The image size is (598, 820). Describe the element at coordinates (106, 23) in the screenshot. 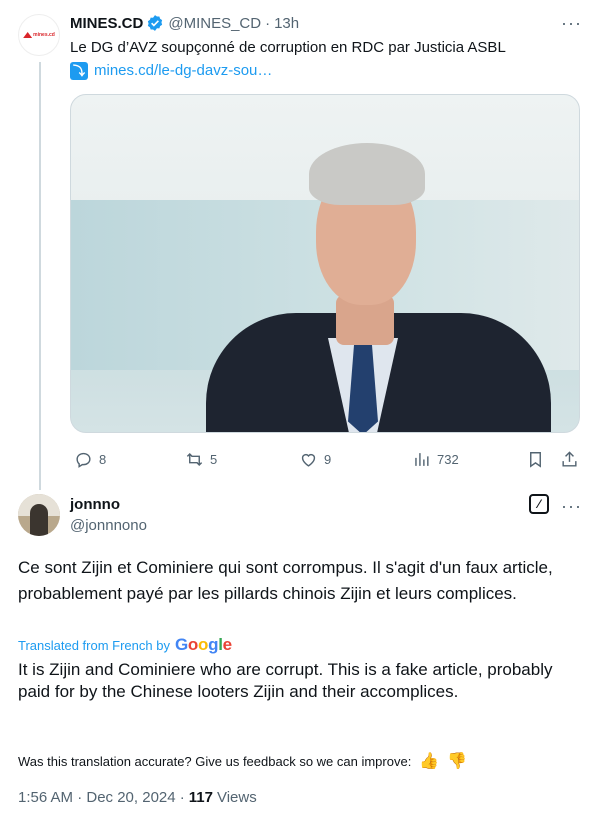

I see `author-name: MINES.CD` at that location.